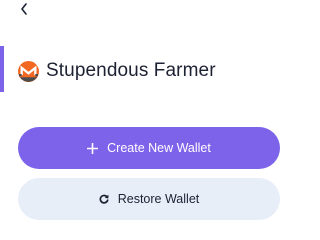 The width and height of the screenshot is (320, 240). I want to click on back-button, so click(24, 9).